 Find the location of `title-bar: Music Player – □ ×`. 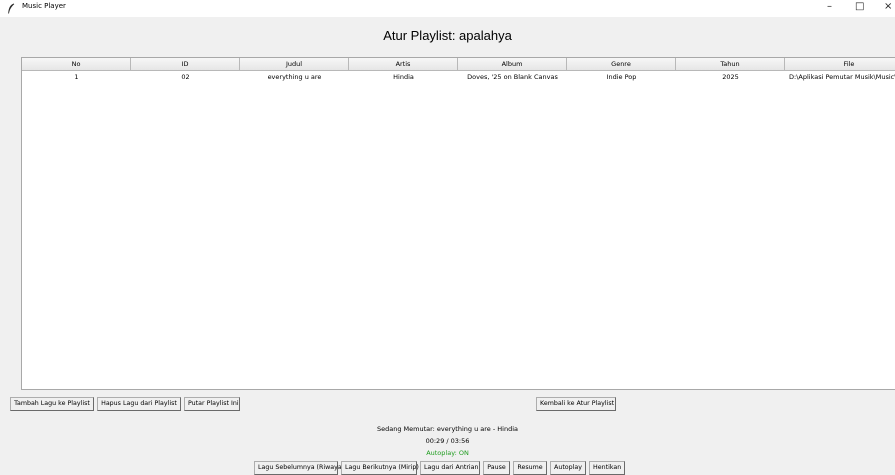

title-bar: Music Player – □ × is located at coordinates (447, 8).